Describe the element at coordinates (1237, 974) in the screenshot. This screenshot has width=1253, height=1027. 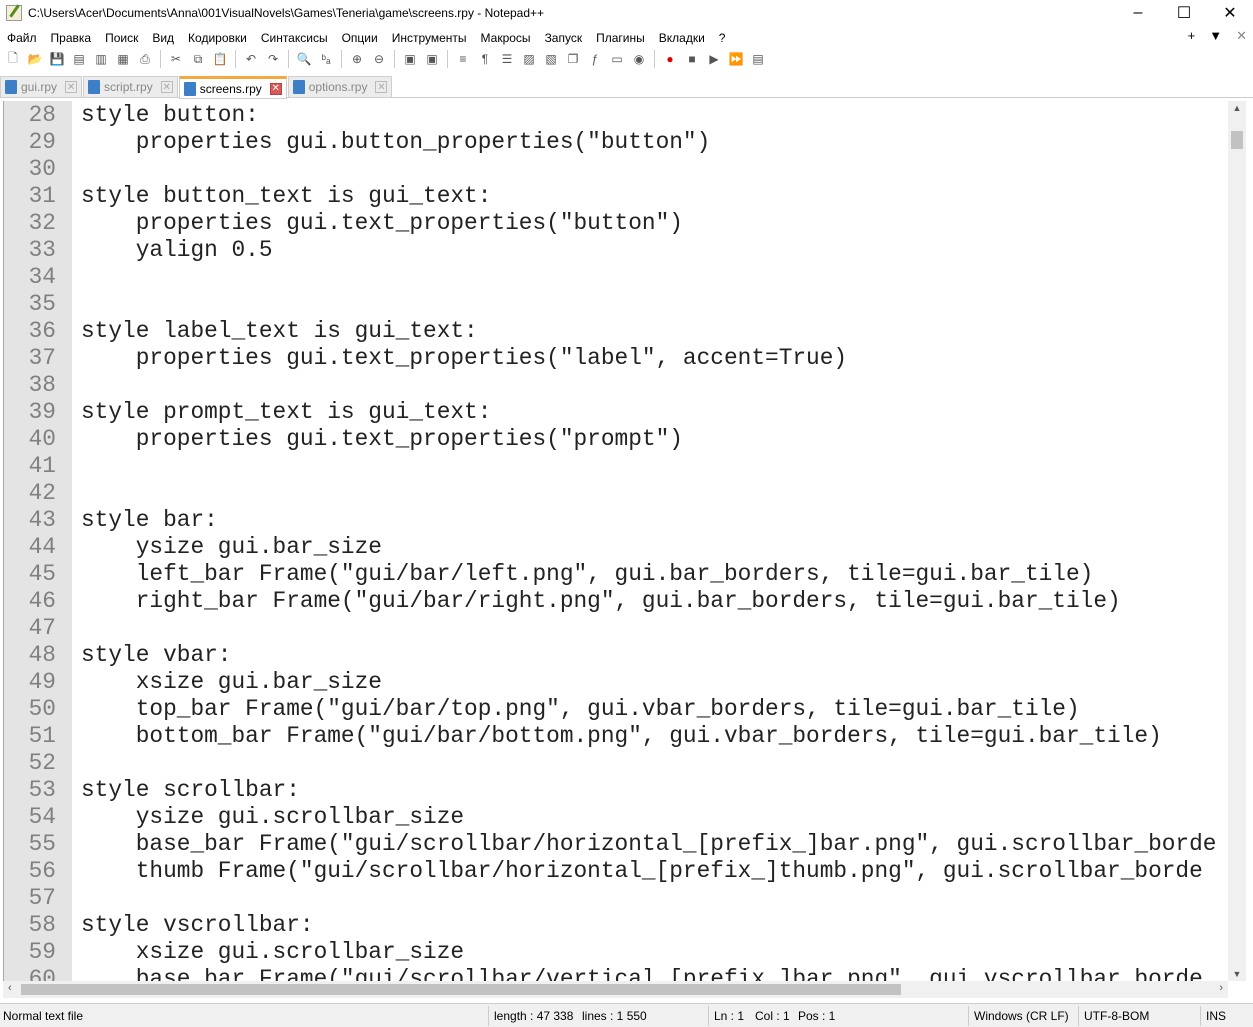
I see `scroll-down-icon: ▼` at that location.